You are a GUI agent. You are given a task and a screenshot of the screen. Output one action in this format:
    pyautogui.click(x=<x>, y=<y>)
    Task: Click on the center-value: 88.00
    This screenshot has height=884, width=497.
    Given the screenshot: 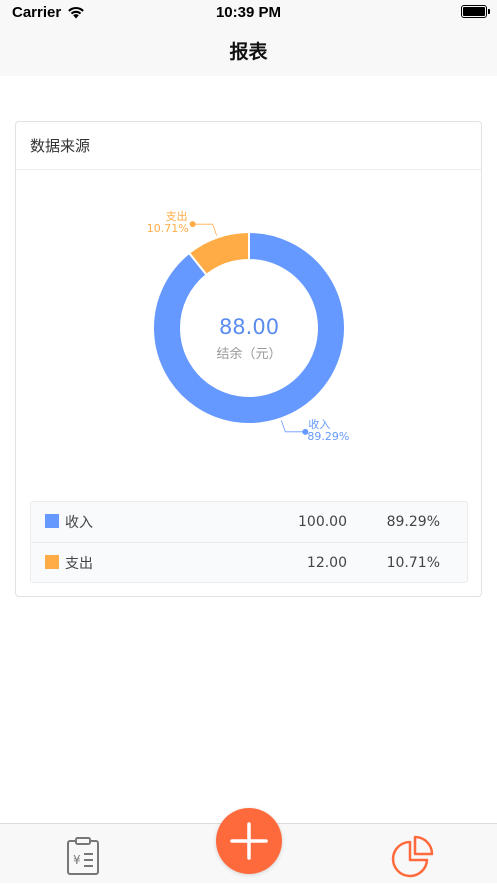 What is the action you would take?
    pyautogui.click(x=249, y=327)
    